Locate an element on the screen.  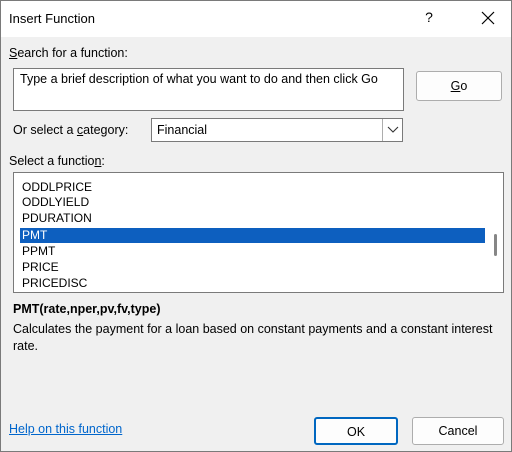
help-button: ? is located at coordinates (429, 17).